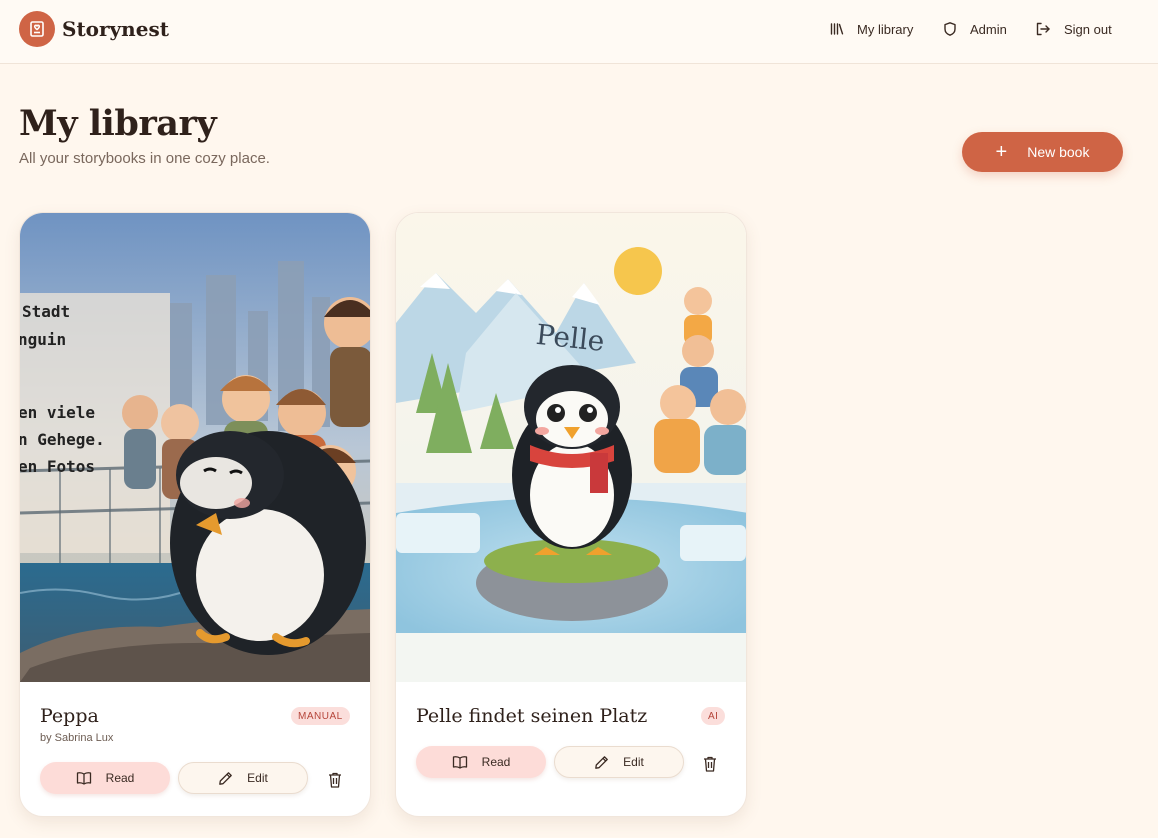 This screenshot has height=838, width=1158. Describe the element at coordinates (62, 439) in the screenshot. I see `cover-text-line: n Gehege.` at that location.